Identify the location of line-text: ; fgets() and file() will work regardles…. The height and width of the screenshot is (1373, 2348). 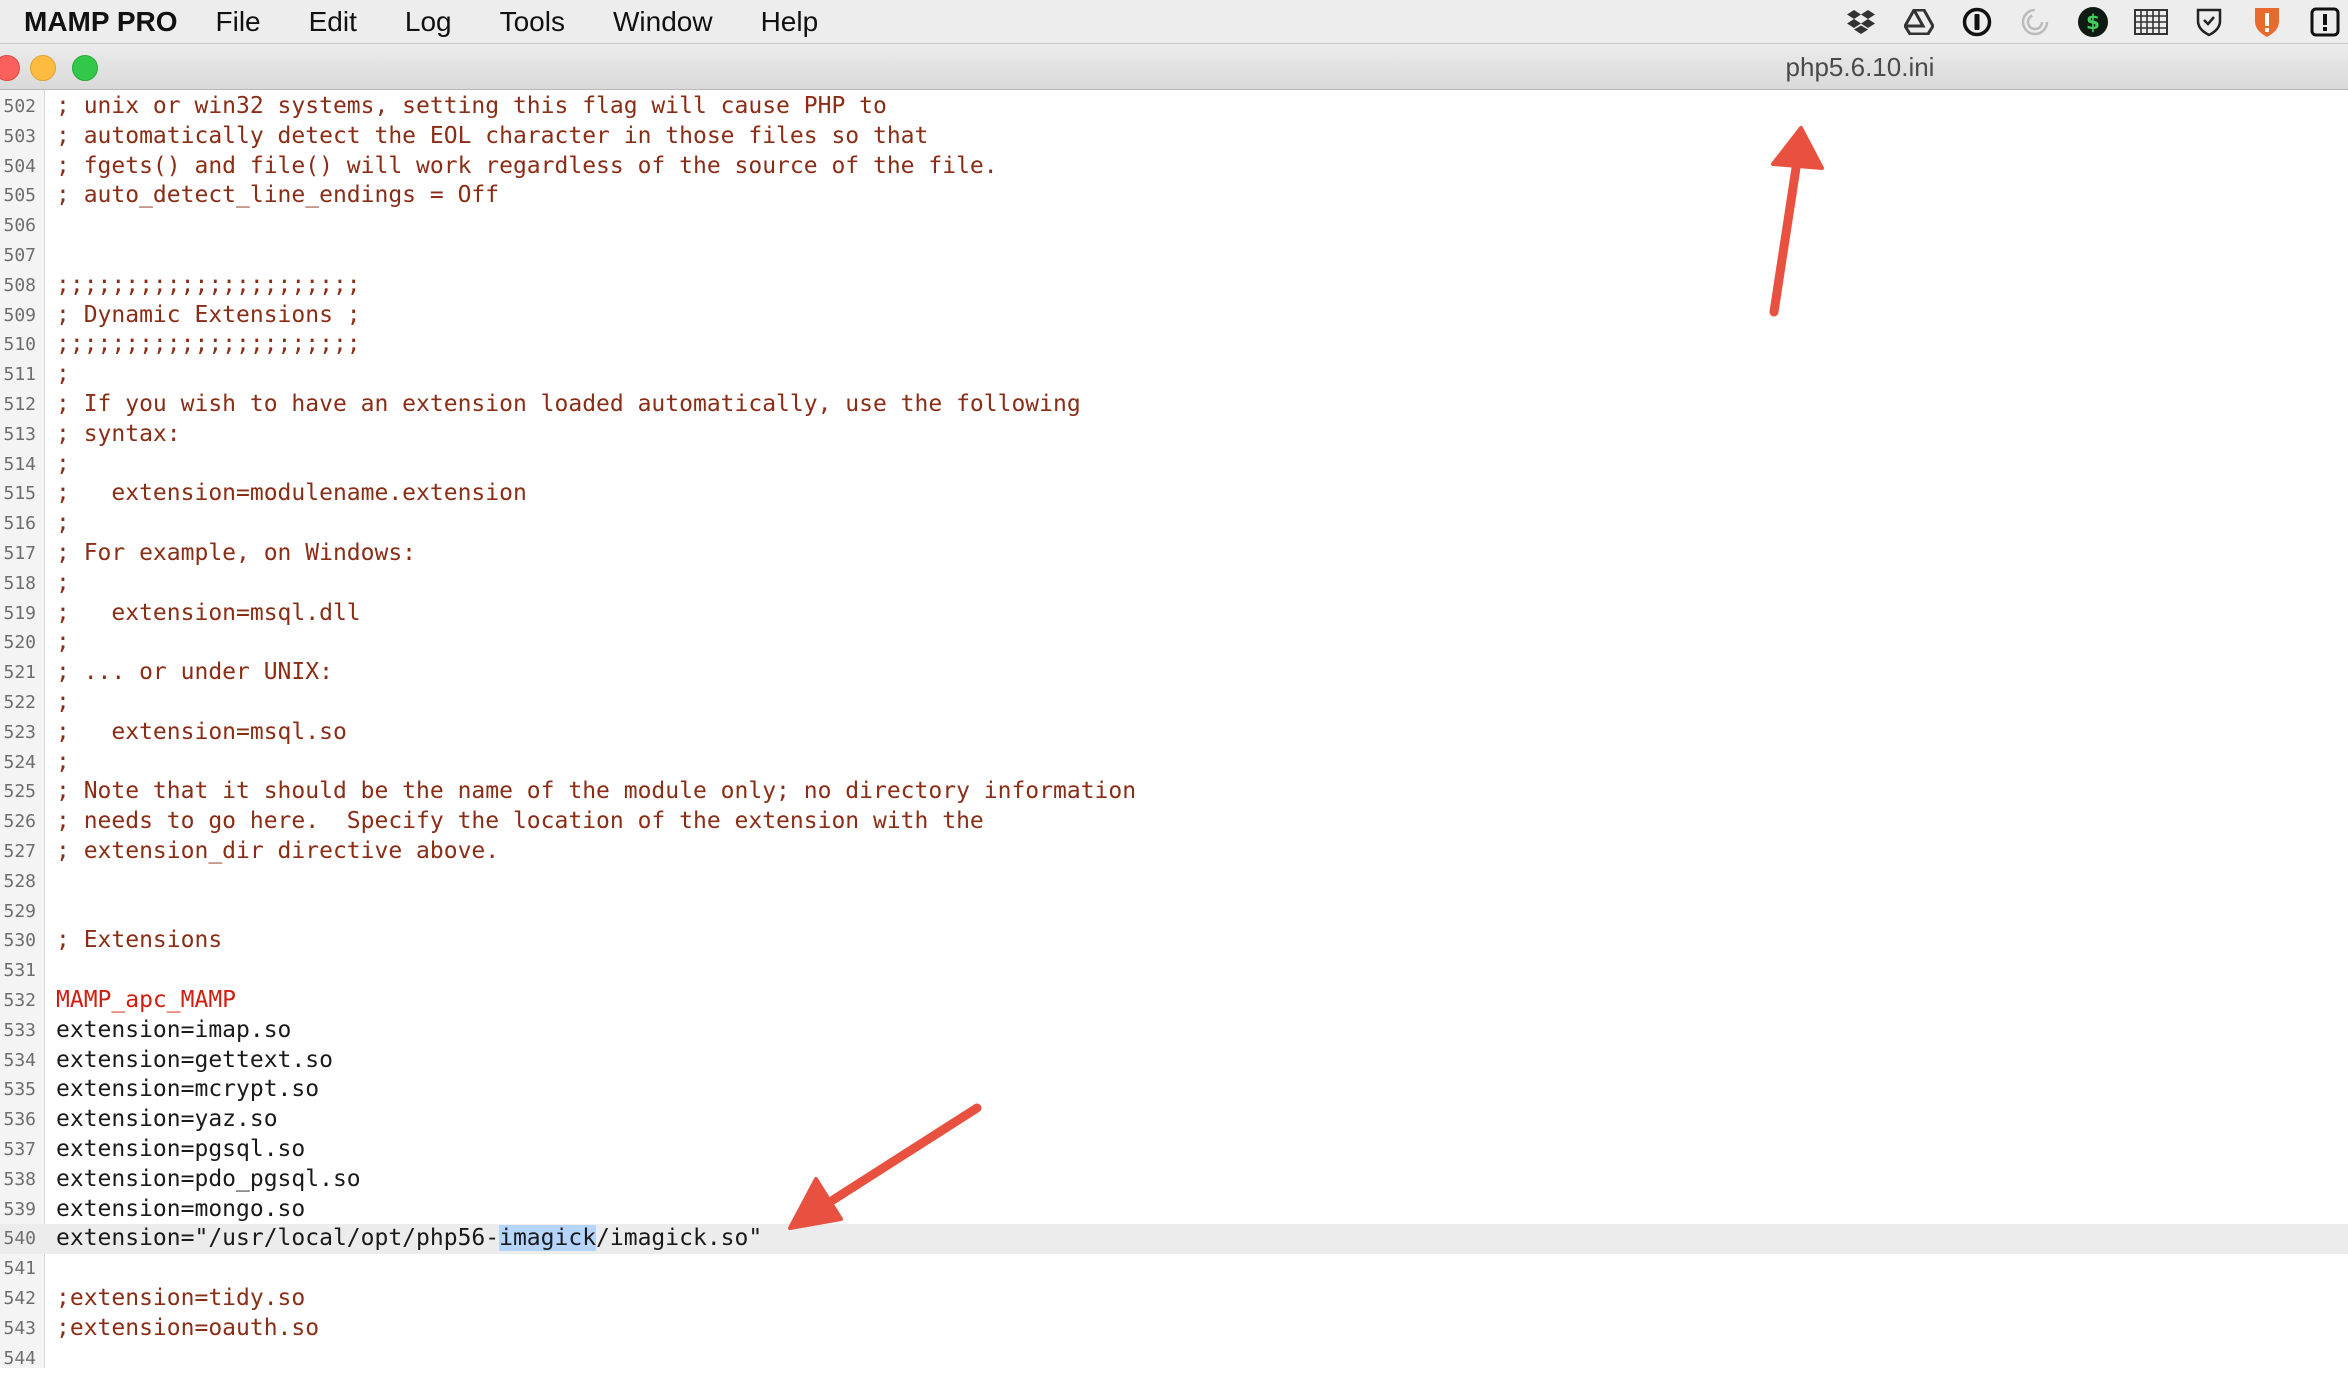
(527, 167).